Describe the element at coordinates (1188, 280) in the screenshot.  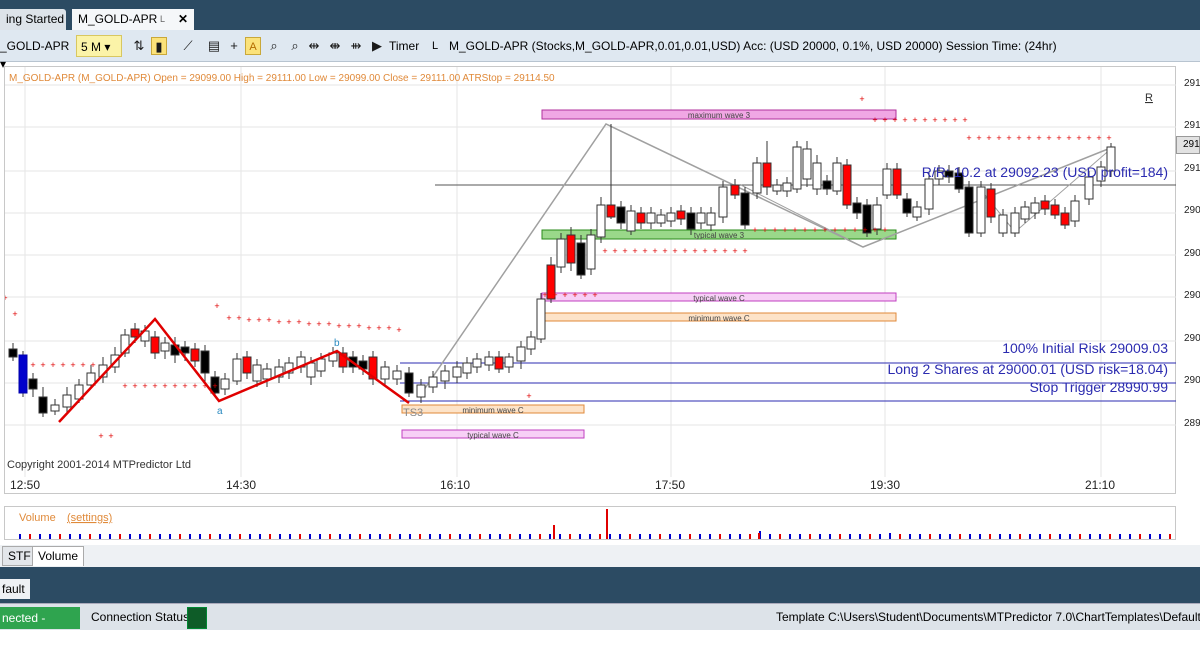
I see `price-axis: 291 291 291 290 290 290 290 290 289 291` at that location.